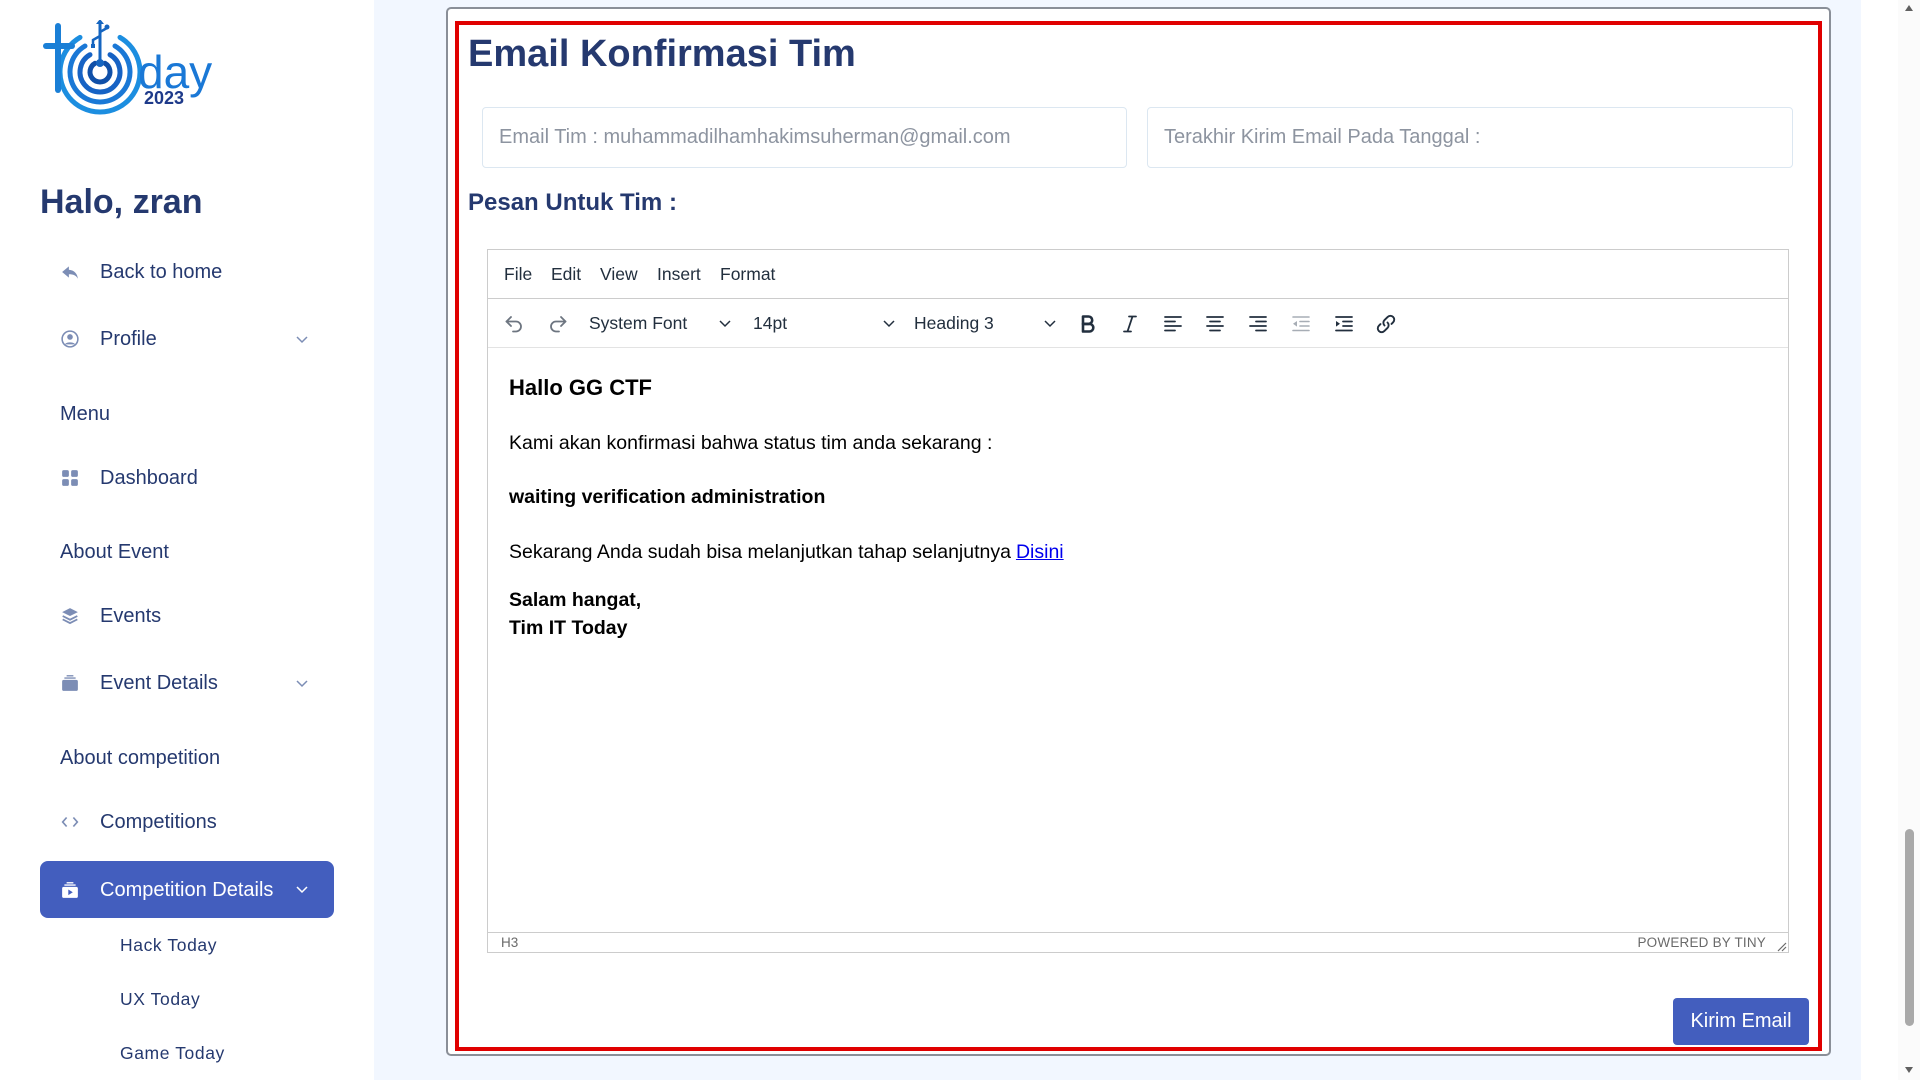  I want to click on collection-icon, so click(70, 683).